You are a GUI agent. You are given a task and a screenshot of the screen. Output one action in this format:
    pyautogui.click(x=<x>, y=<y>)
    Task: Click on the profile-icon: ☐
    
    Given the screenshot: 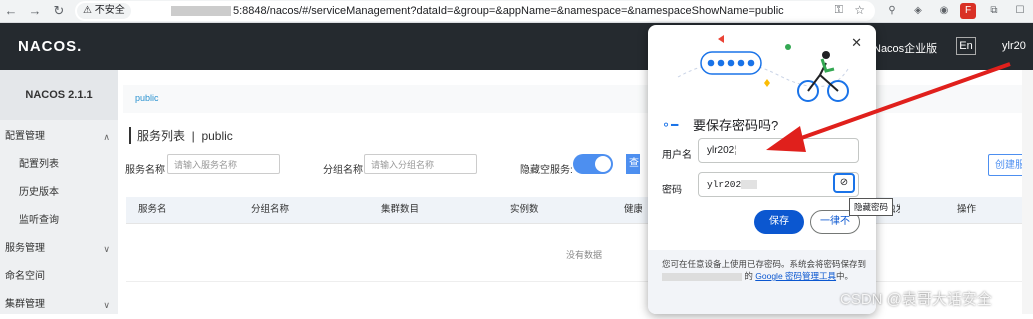 What is the action you would take?
    pyautogui.click(x=1020, y=11)
    